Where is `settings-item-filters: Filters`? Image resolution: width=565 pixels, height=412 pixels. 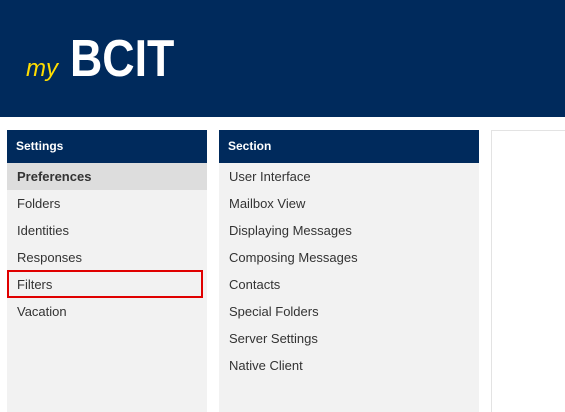 settings-item-filters: Filters is located at coordinates (107, 284).